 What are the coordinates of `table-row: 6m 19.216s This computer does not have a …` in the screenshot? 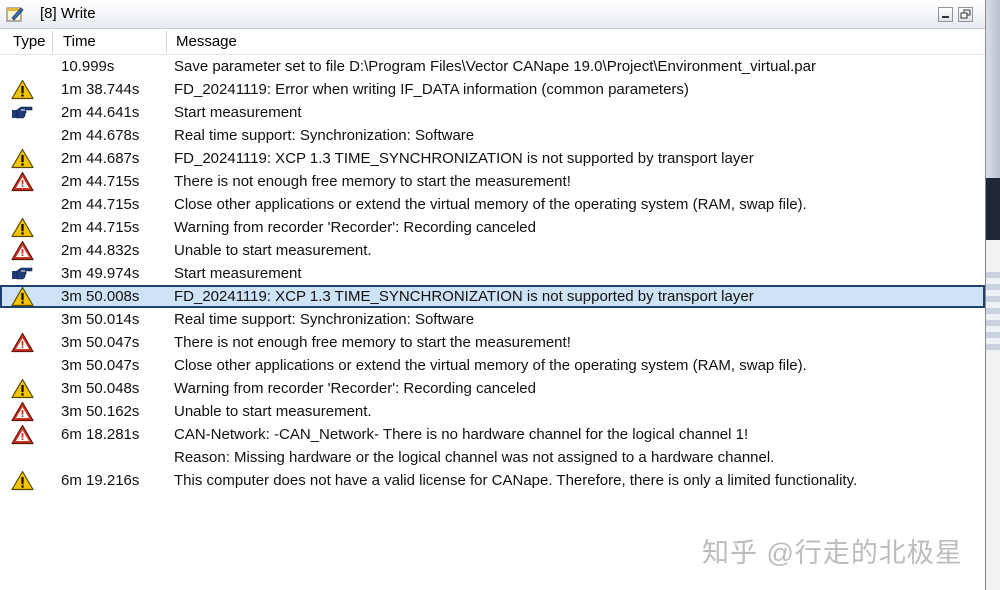 It's located at (492, 480).